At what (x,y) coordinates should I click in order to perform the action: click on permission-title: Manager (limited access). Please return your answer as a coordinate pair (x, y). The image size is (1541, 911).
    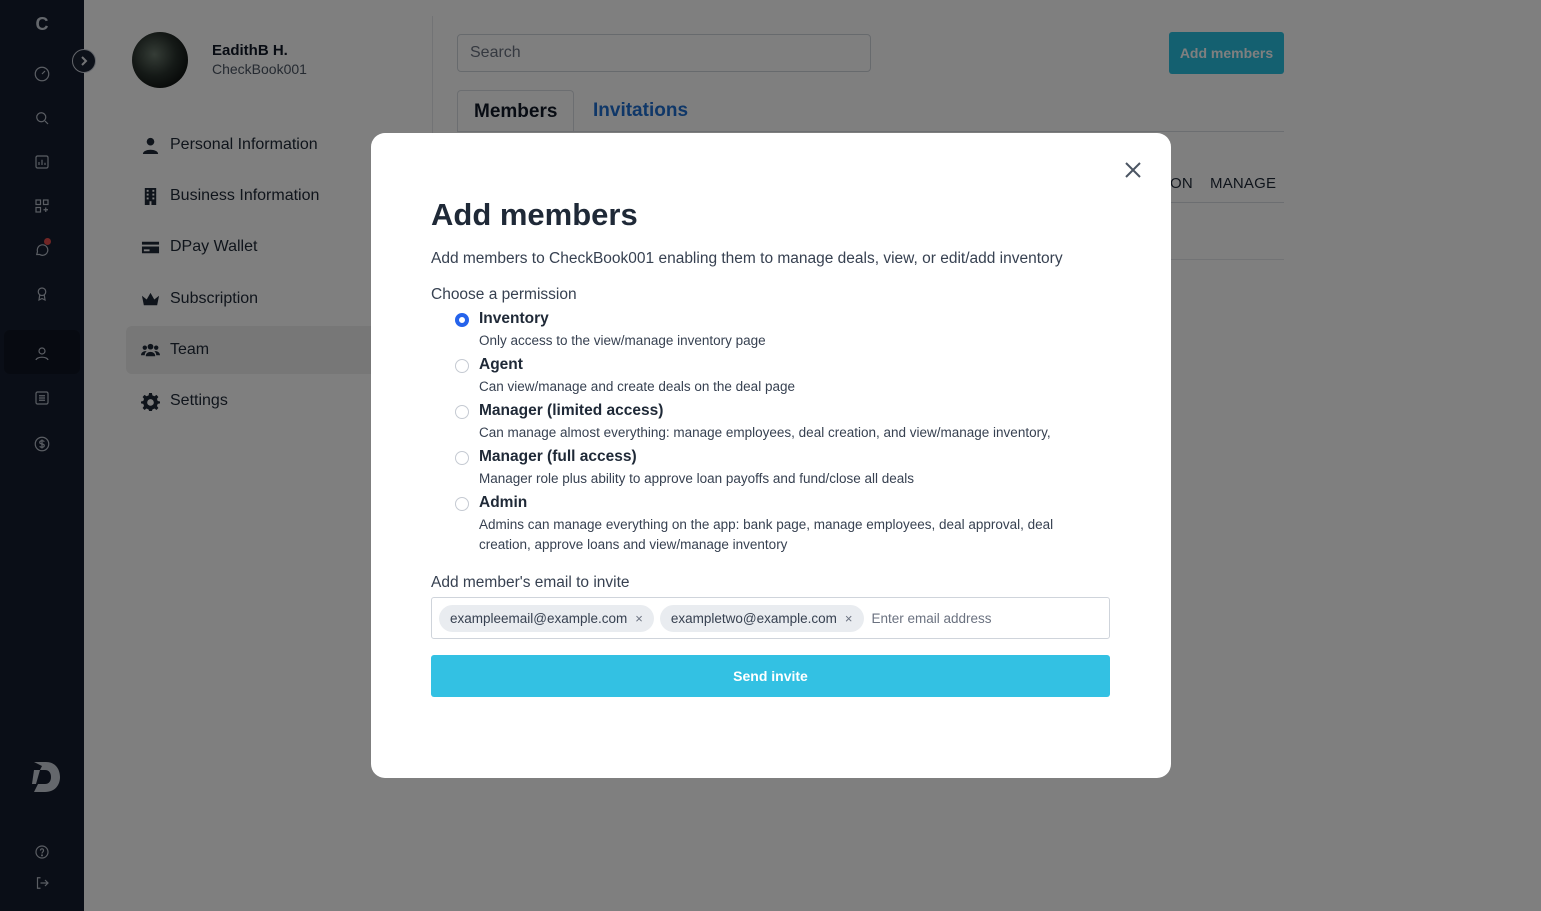
    Looking at the image, I should click on (571, 410).